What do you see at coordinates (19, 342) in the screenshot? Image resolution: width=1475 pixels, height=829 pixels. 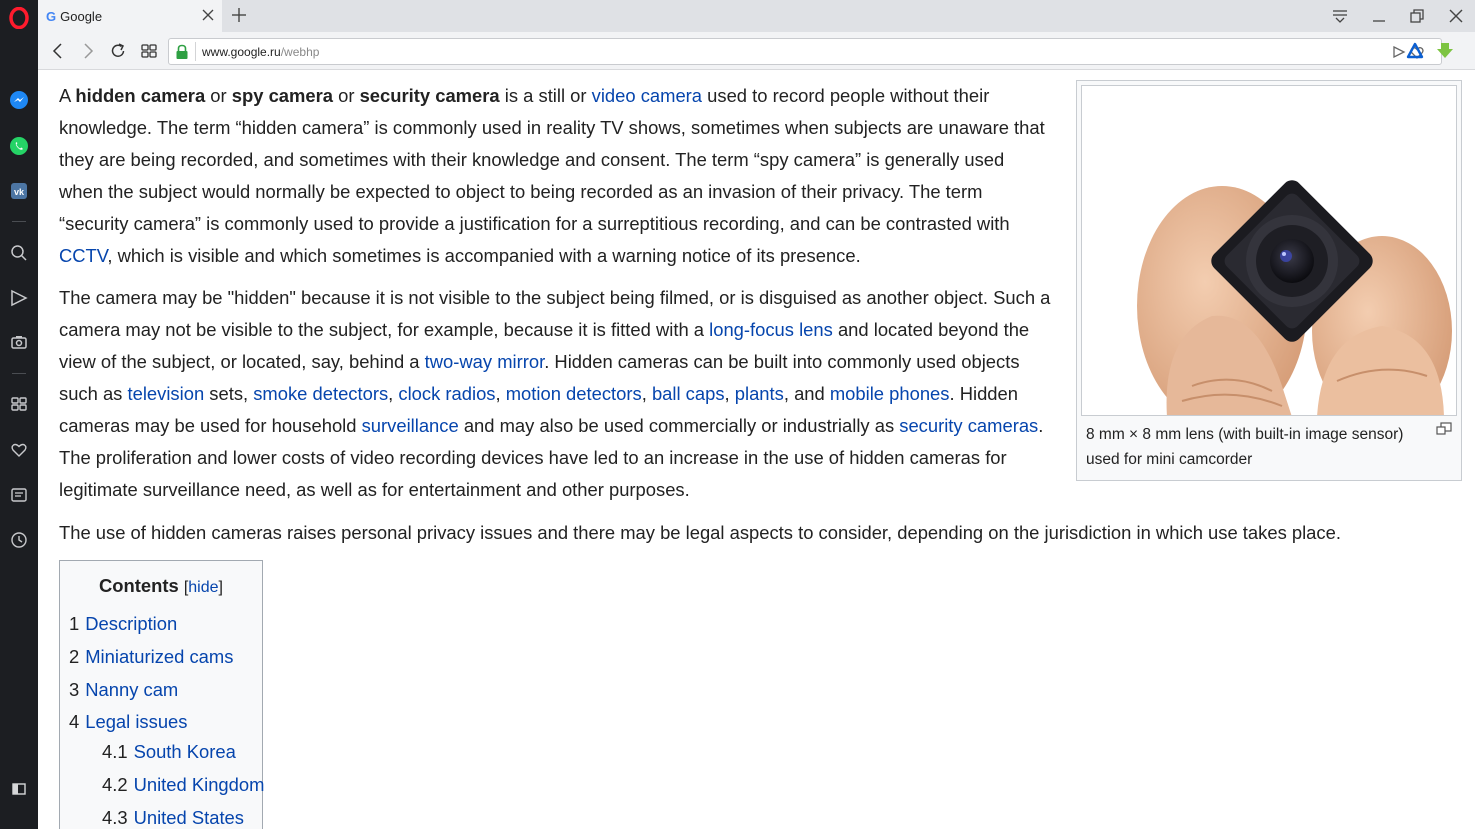 I see `camera-icon` at bounding box center [19, 342].